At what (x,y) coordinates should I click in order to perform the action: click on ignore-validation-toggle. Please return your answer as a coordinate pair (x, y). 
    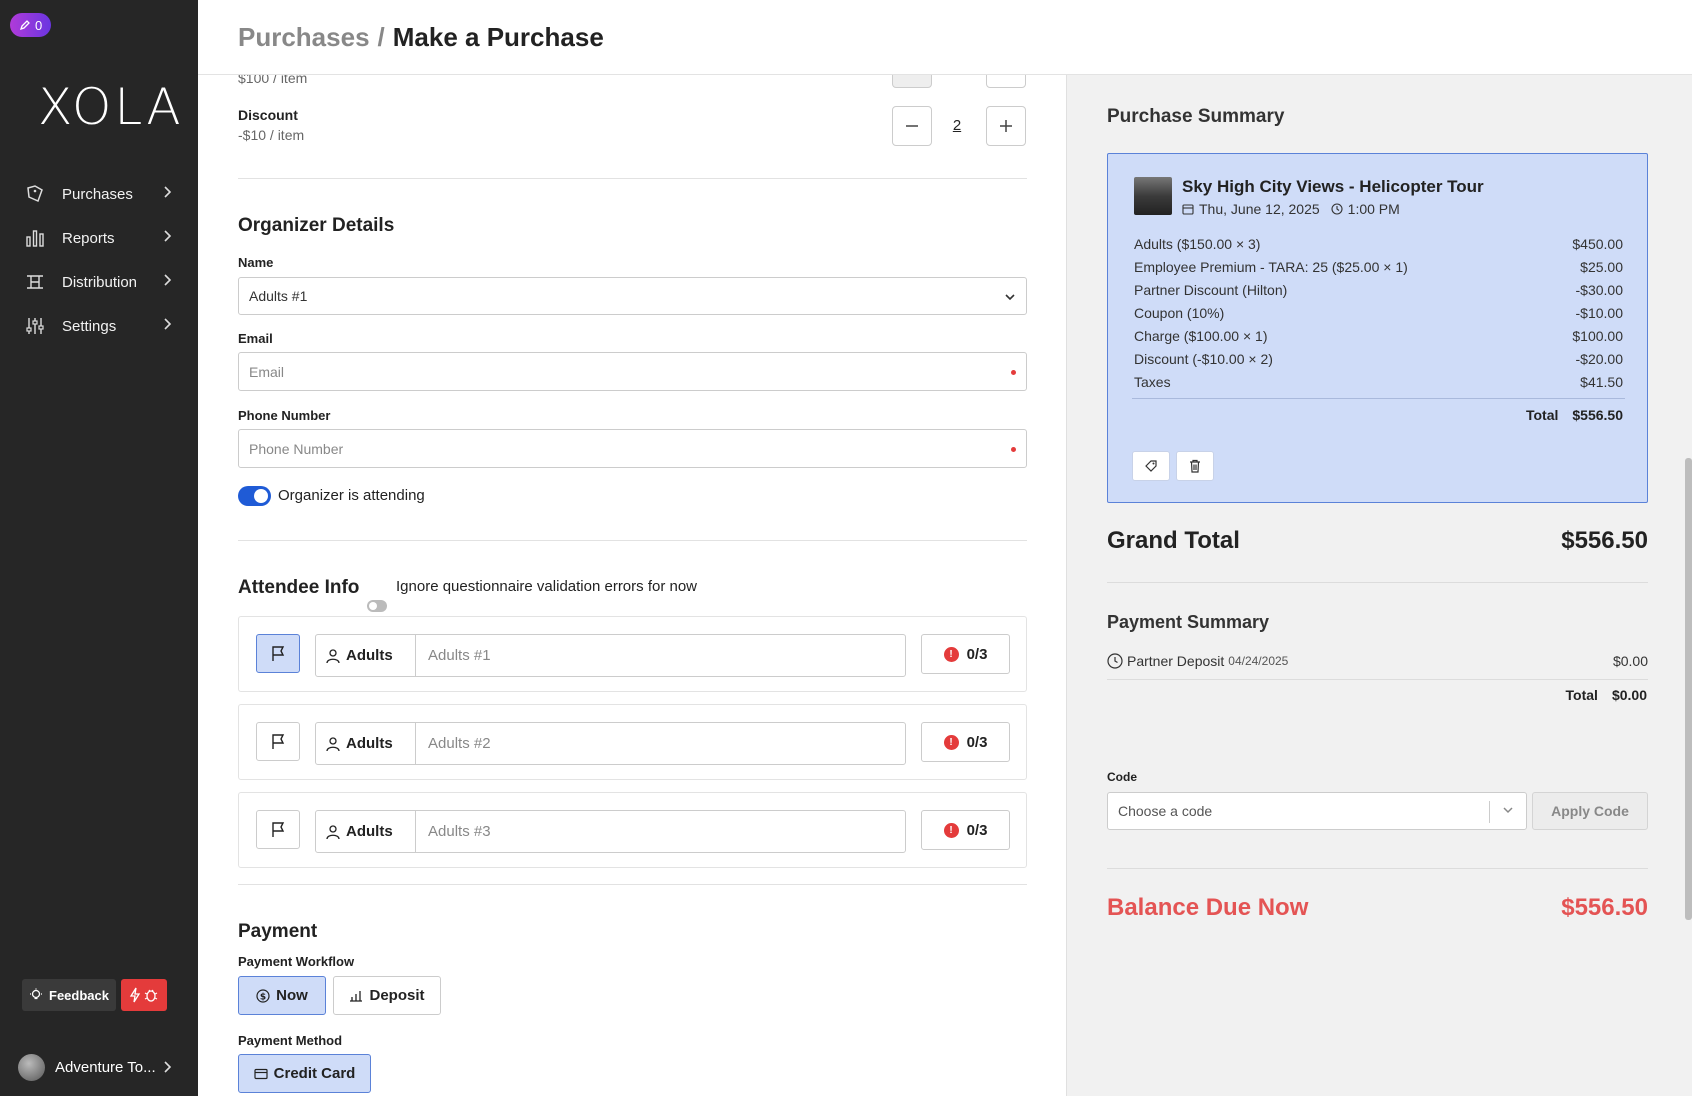
    Looking at the image, I should click on (377, 606).